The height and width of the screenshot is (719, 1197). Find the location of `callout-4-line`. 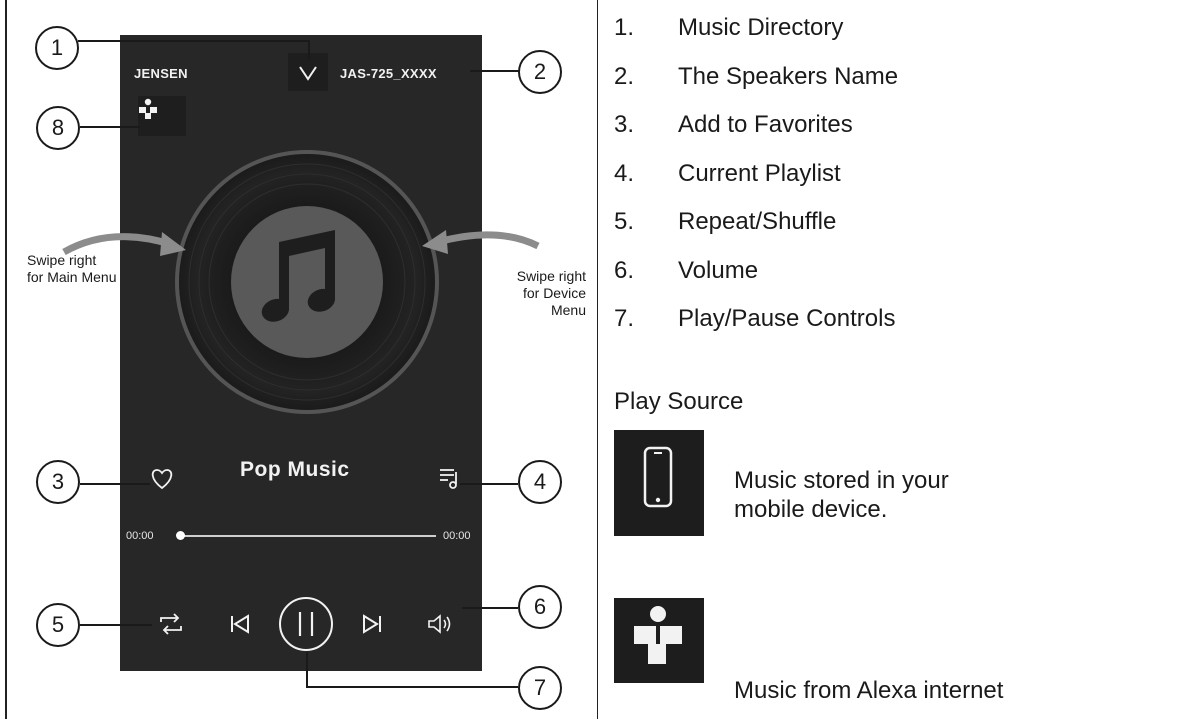

callout-4-line is located at coordinates (489, 484).